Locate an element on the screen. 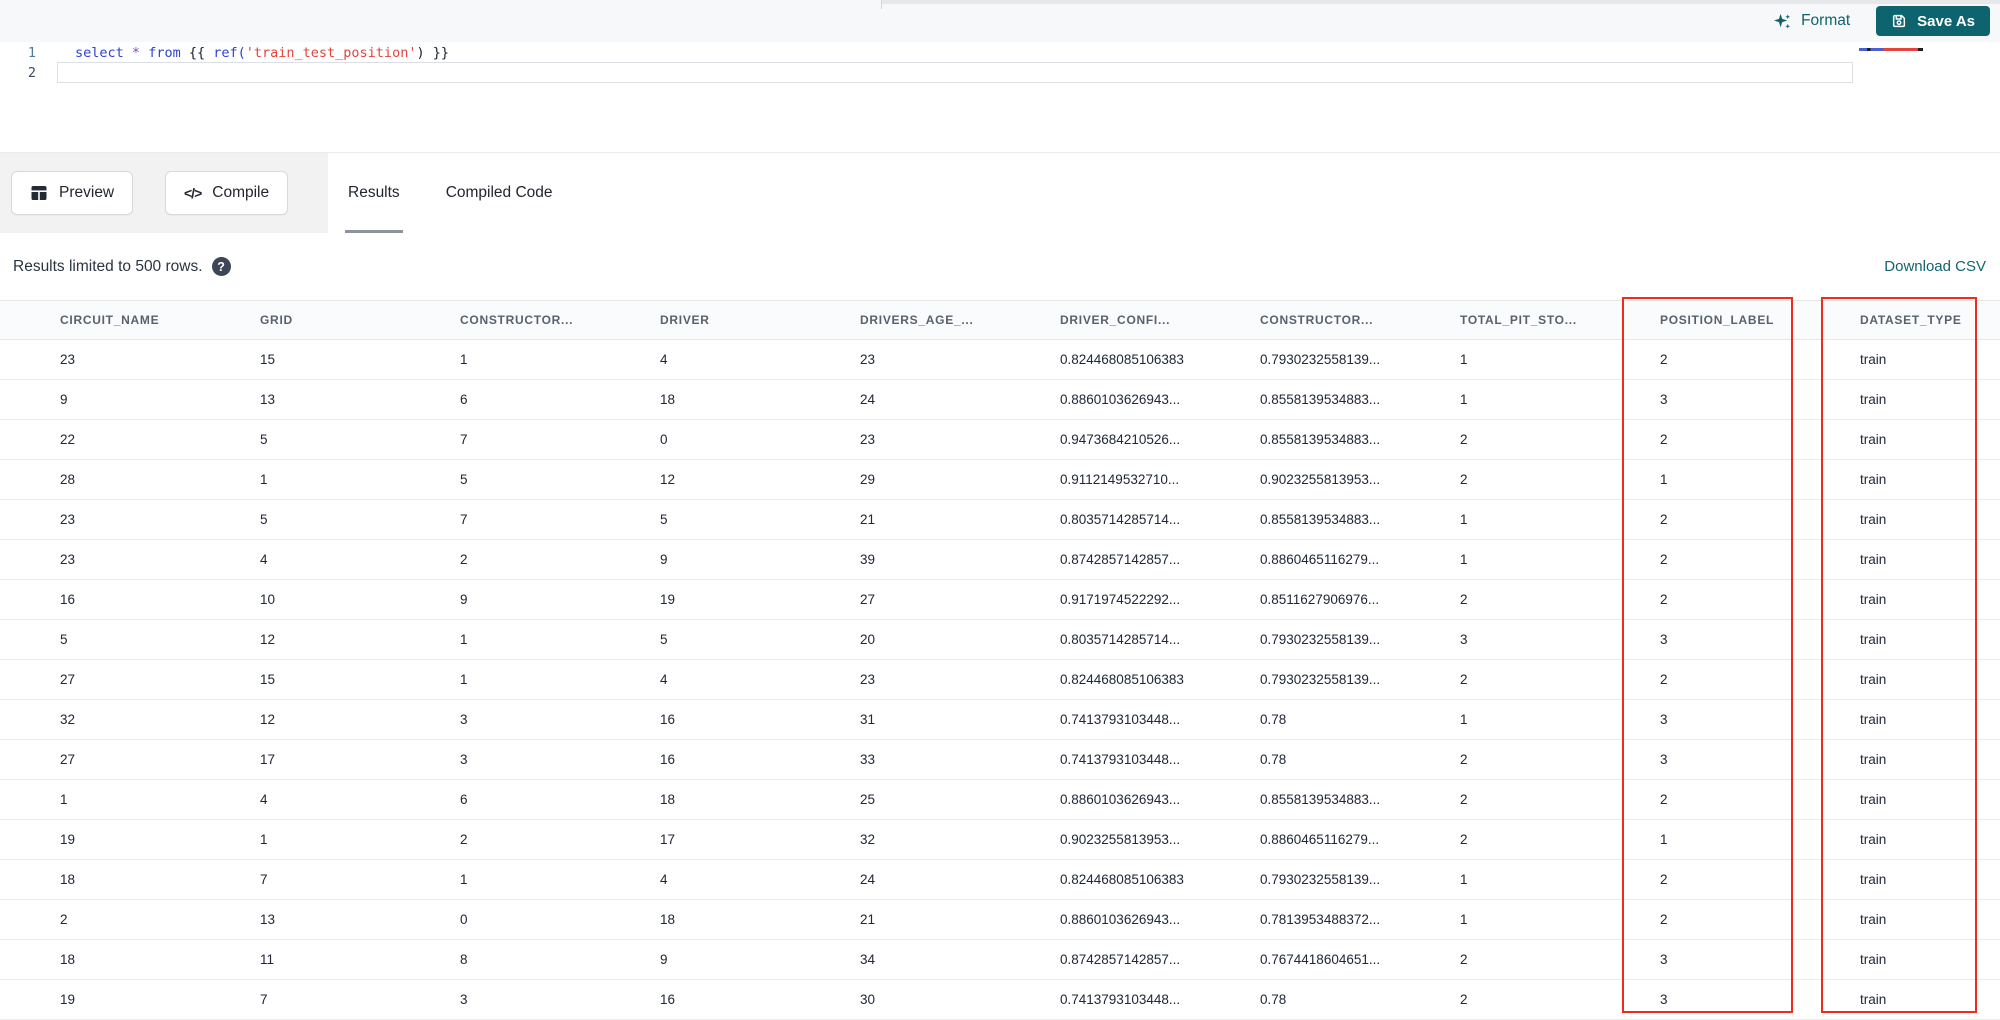  table-cell: 34 is located at coordinates (868, 959).